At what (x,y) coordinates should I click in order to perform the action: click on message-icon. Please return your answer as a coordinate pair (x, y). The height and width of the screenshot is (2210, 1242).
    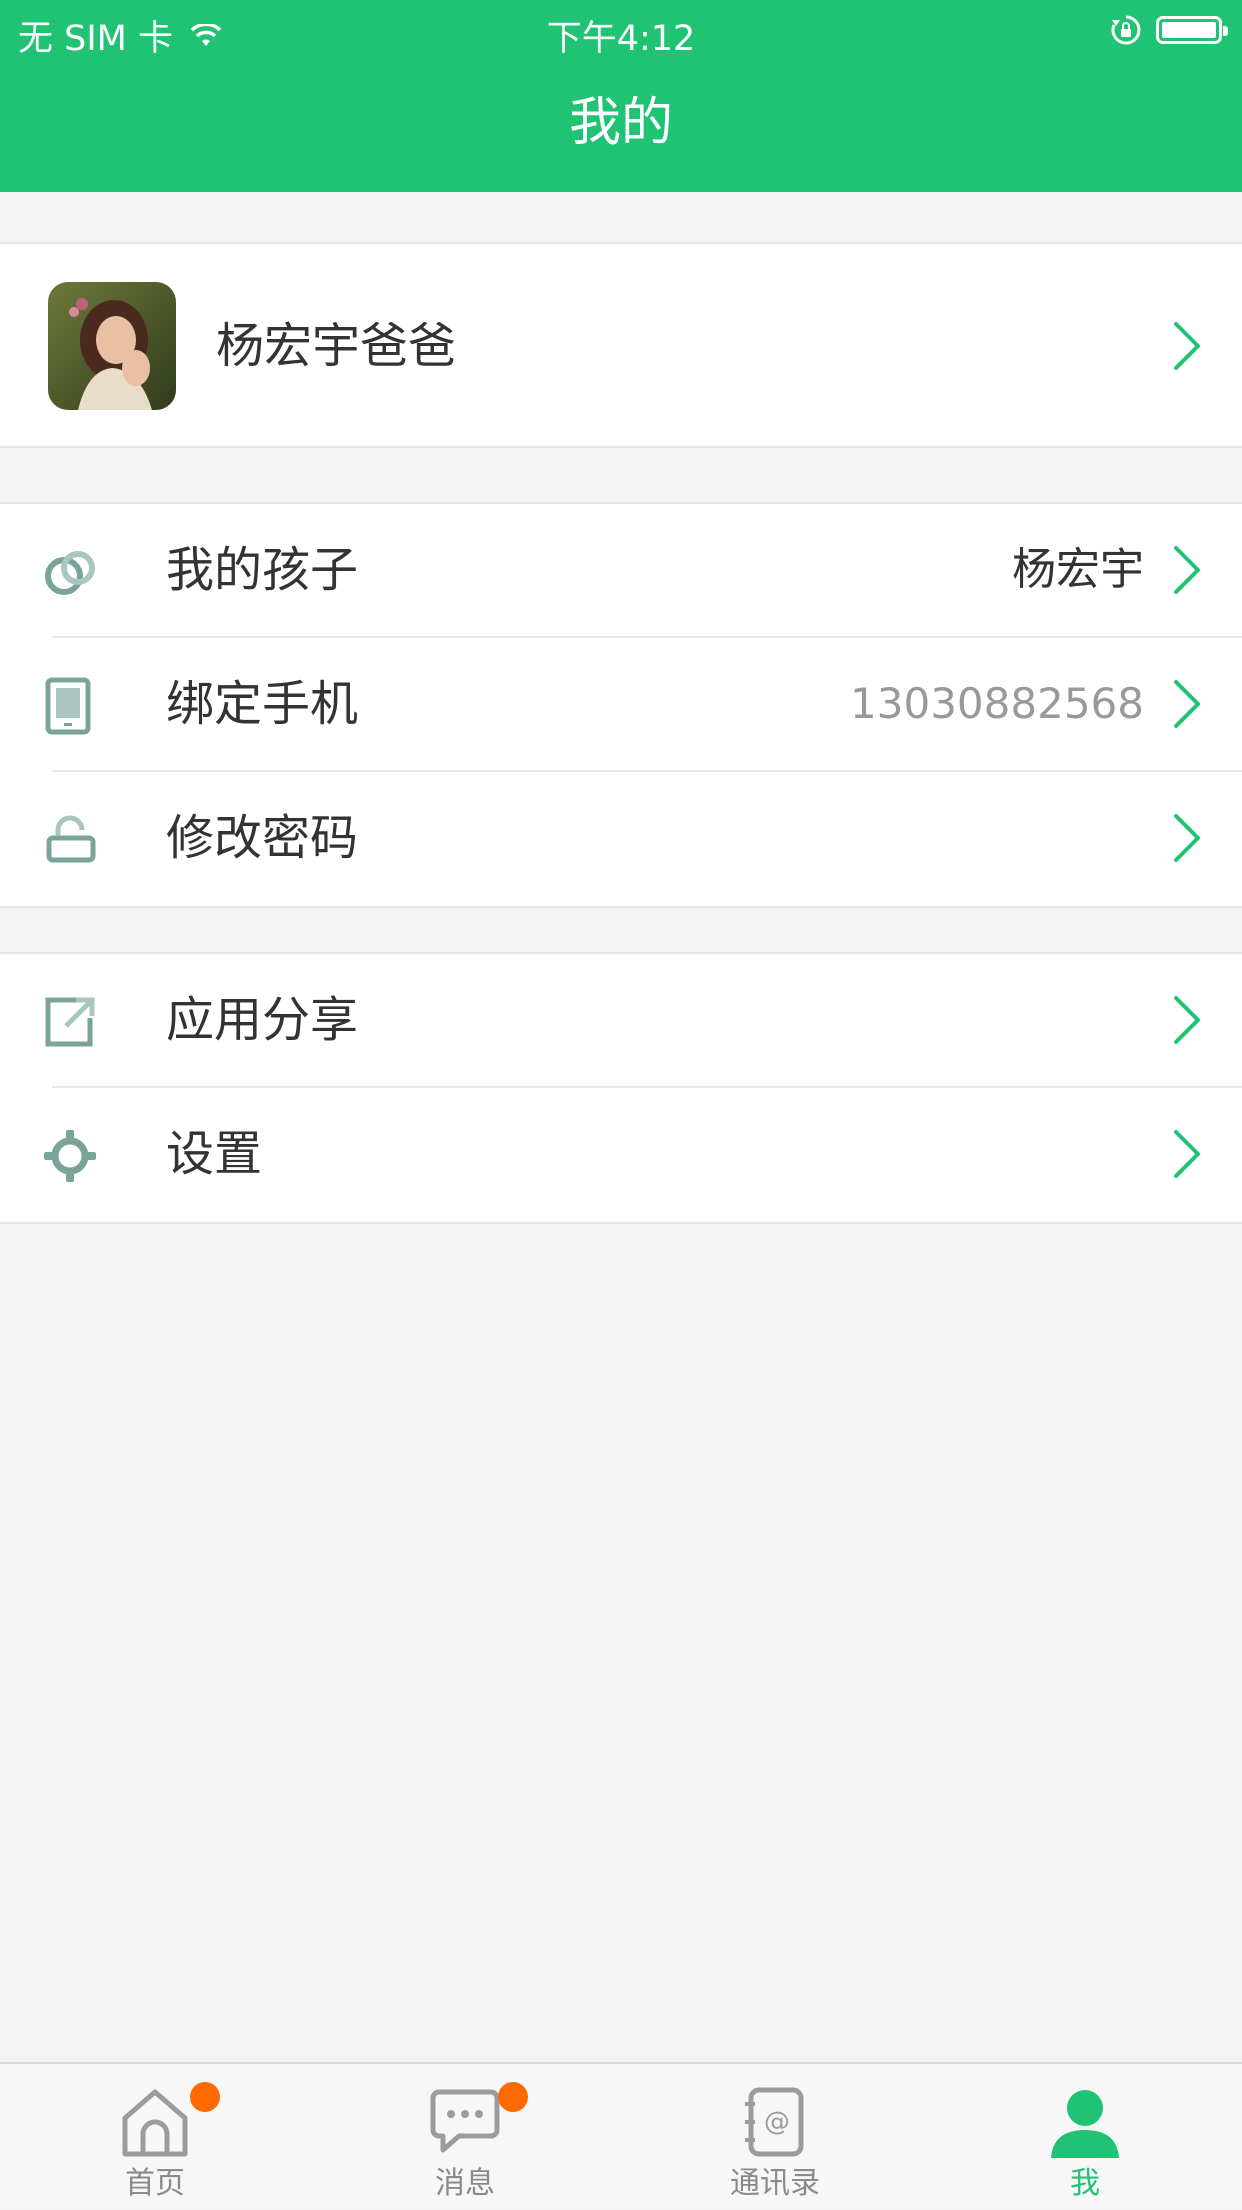
    Looking at the image, I should click on (465, 2121).